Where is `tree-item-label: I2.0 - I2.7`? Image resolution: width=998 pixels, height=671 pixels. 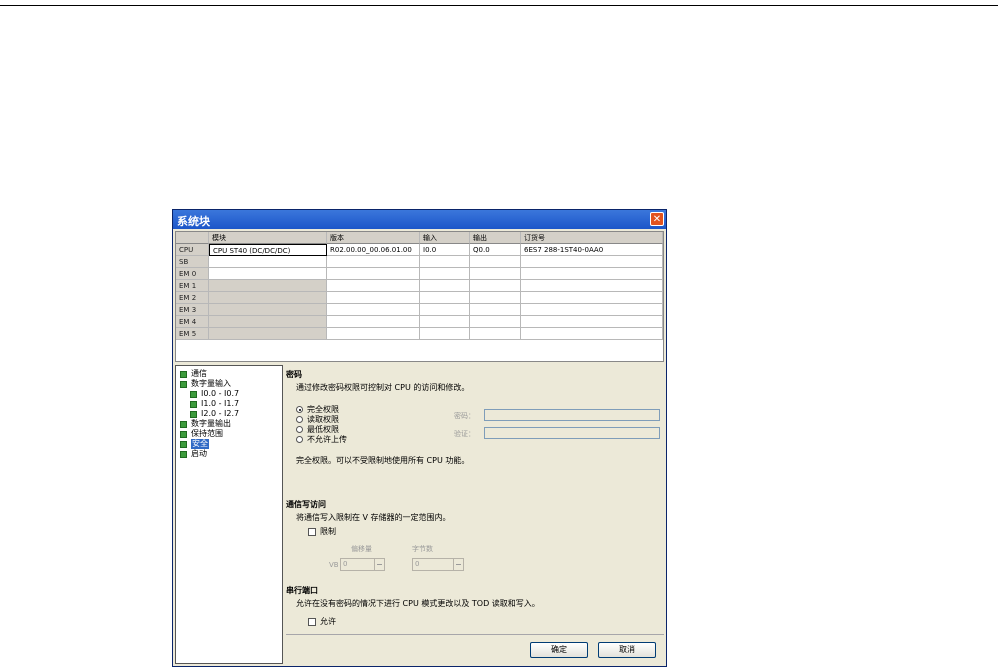 tree-item-label: I2.0 - I2.7 is located at coordinates (220, 413).